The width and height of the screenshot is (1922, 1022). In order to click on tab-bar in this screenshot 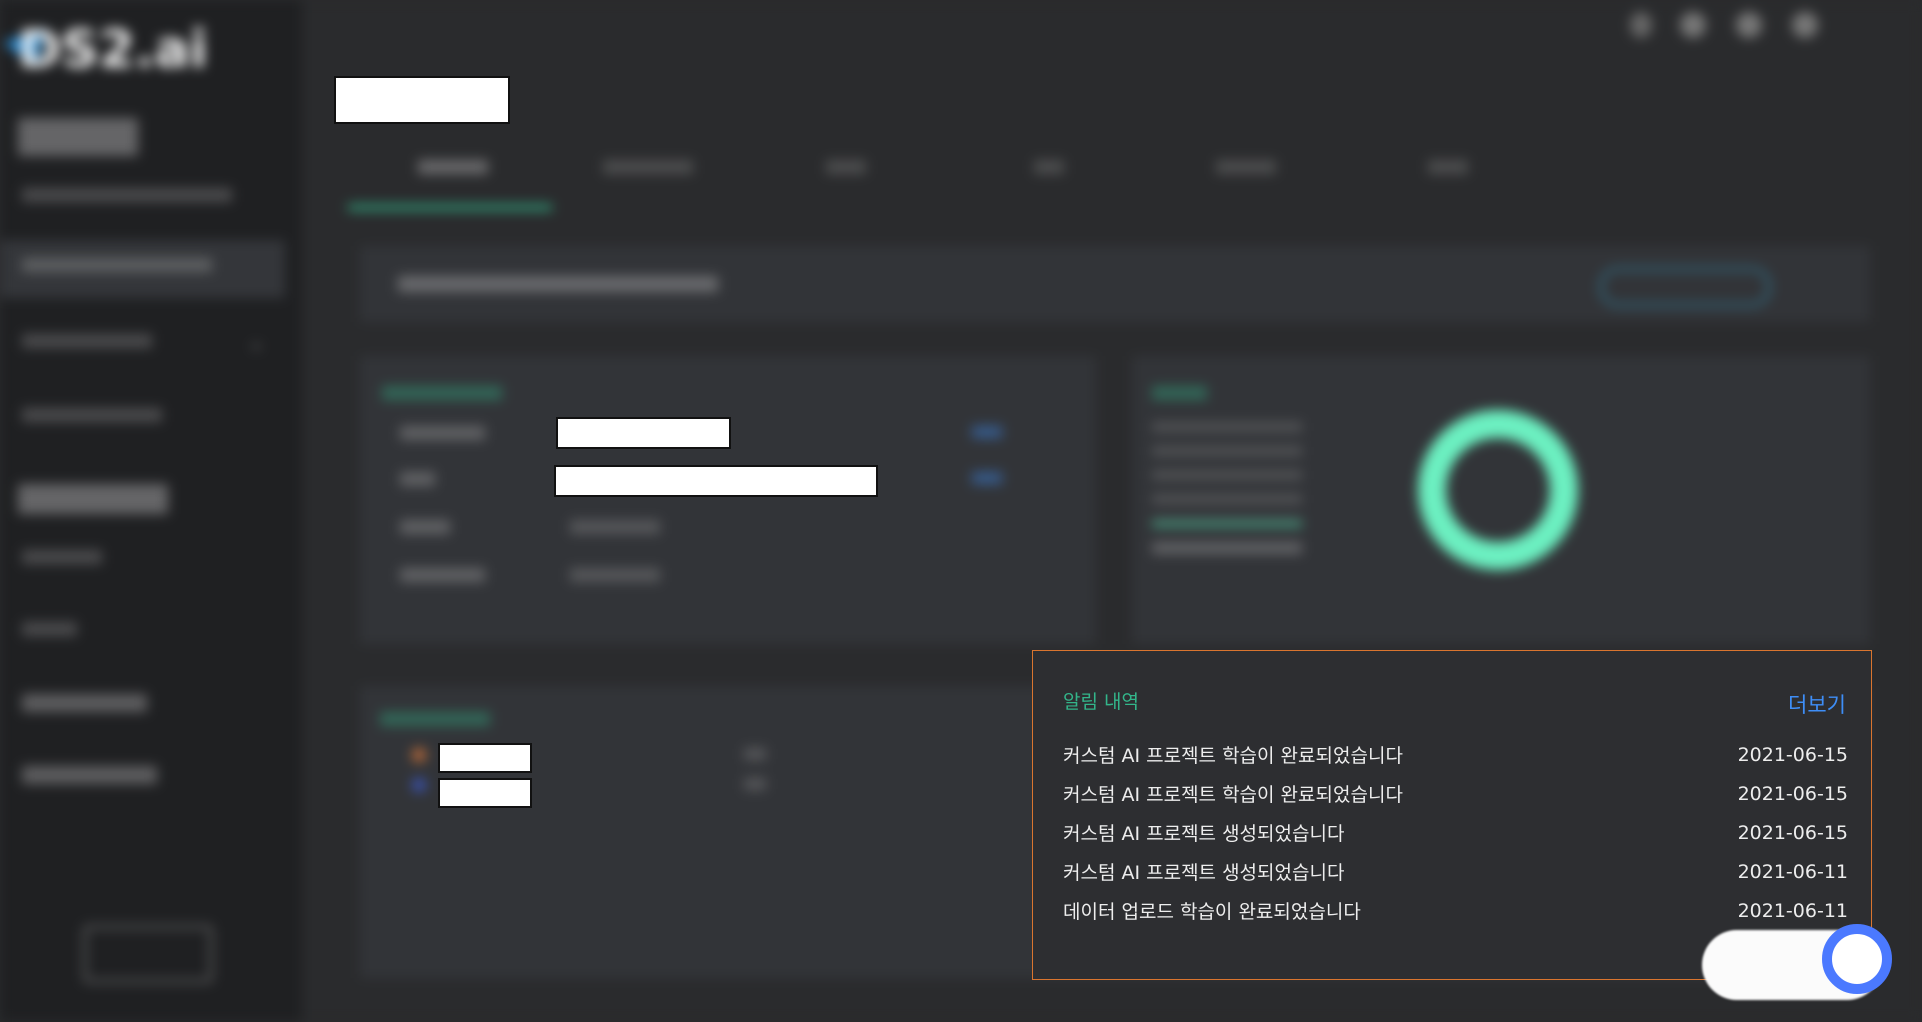, I will do `click(1108, 183)`.